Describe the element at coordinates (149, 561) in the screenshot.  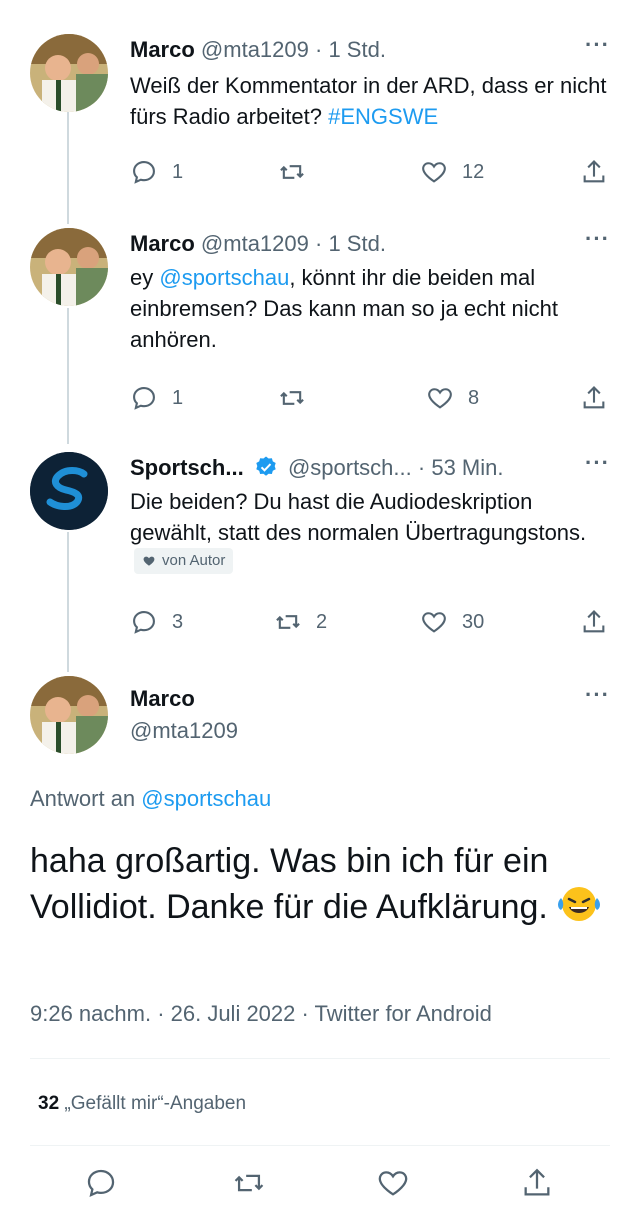
I see `heart-filled-icon` at that location.